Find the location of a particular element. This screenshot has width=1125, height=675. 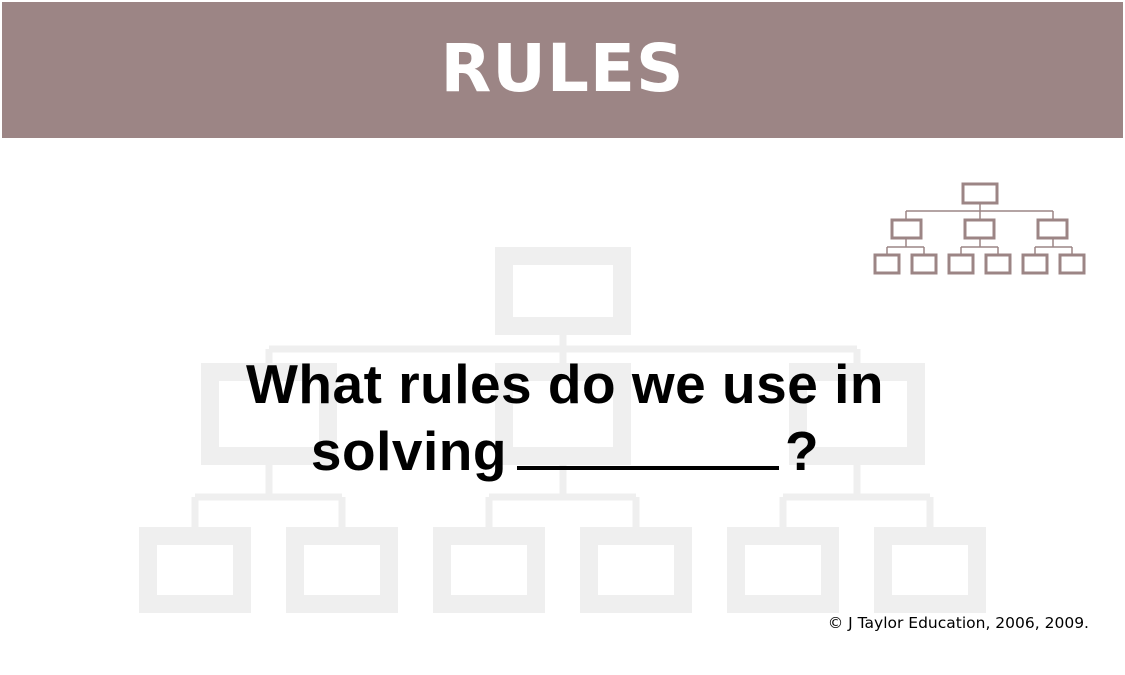

hierarchy-chart-icon is located at coordinates (979, 228).